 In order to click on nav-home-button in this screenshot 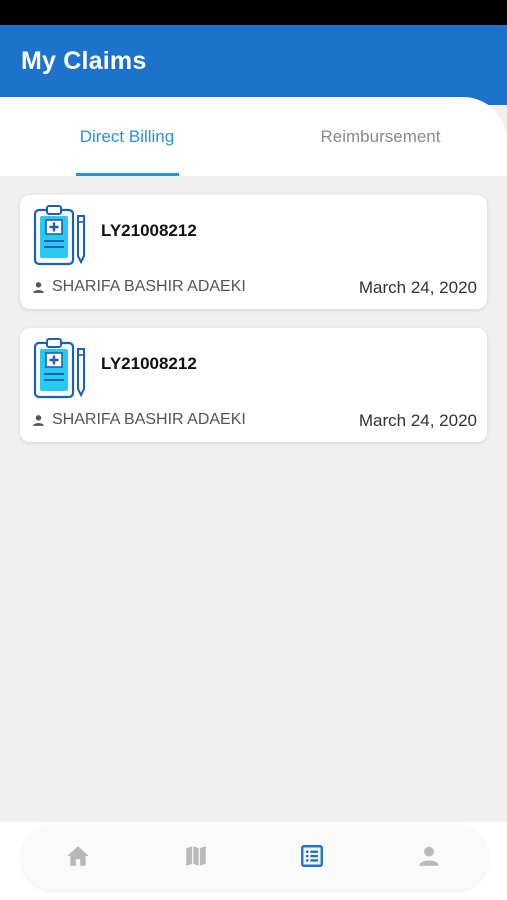, I will do `click(78, 856)`.